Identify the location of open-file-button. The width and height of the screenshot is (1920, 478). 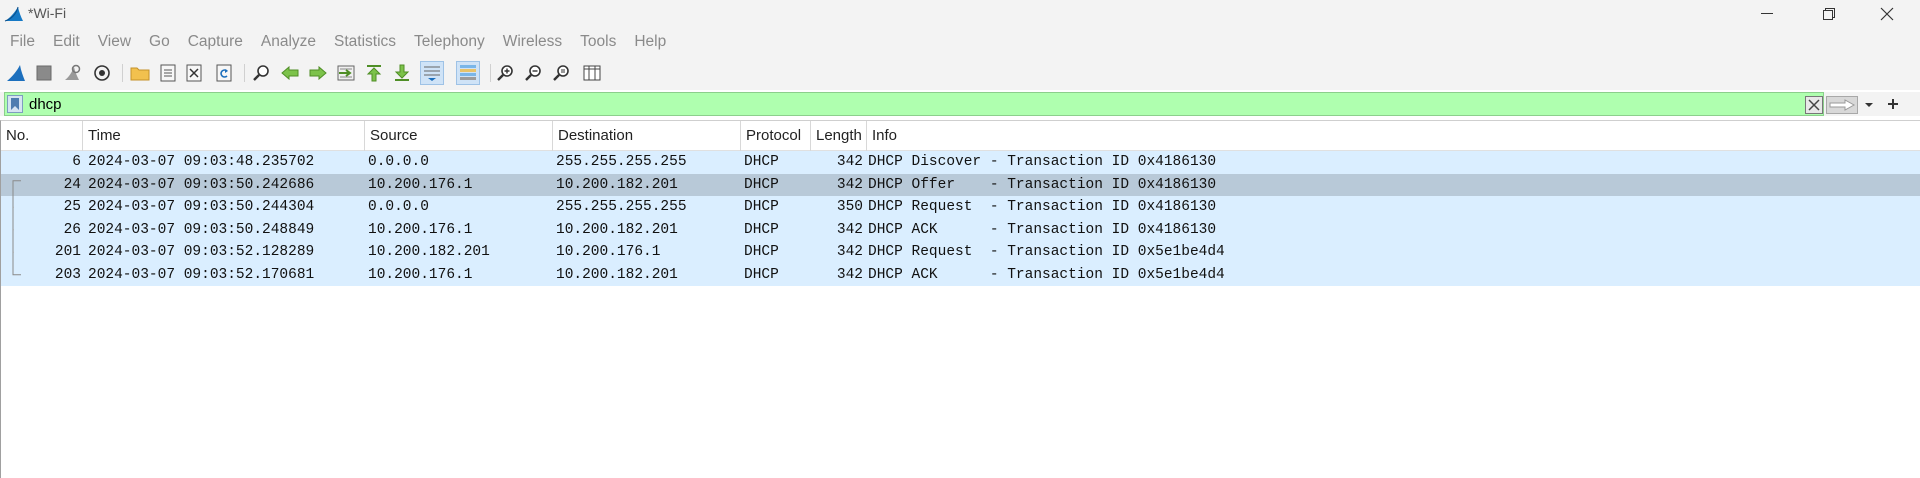
(140, 73).